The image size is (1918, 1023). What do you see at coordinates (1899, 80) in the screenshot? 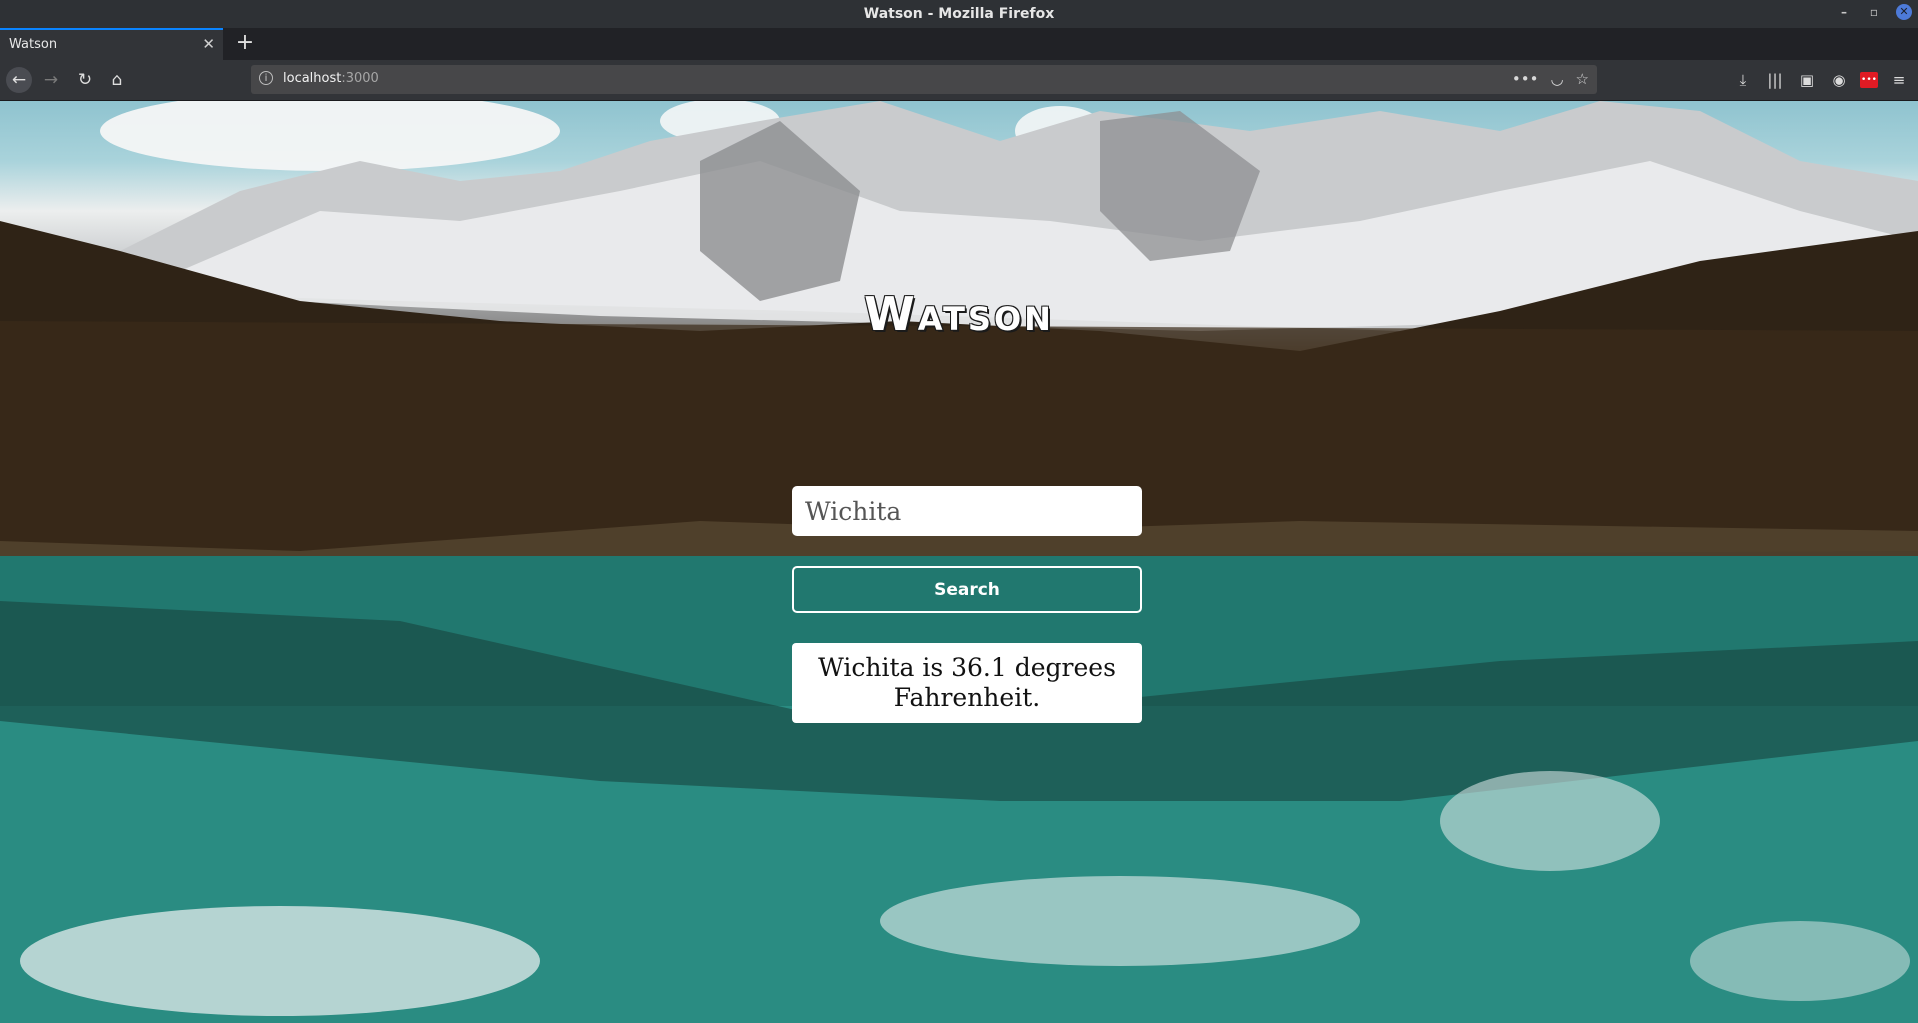
I see `menu-icon: ≡` at bounding box center [1899, 80].